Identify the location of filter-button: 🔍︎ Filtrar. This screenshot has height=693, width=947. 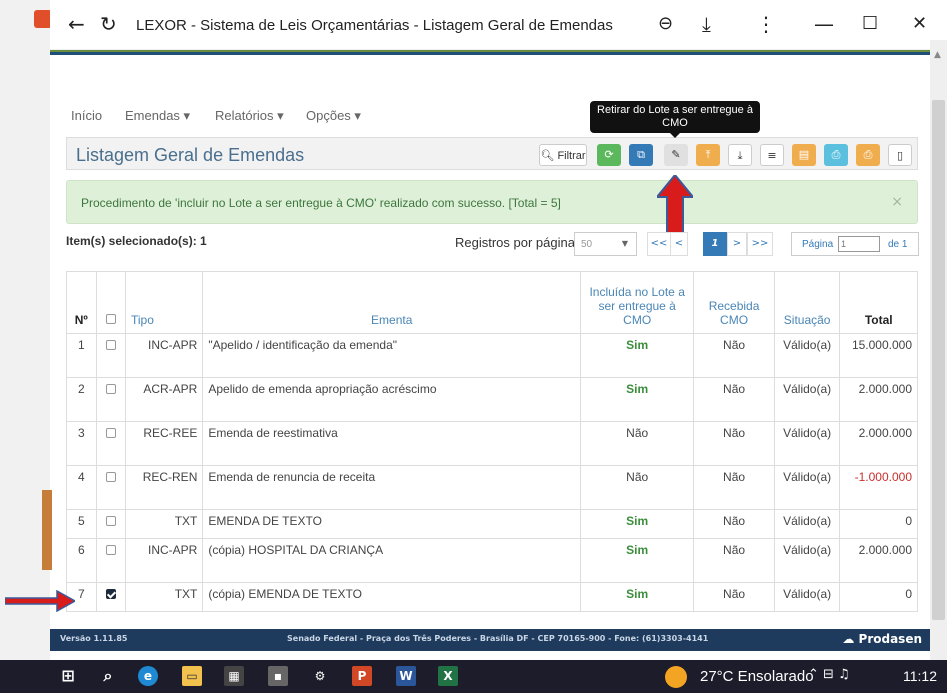
(563, 155).